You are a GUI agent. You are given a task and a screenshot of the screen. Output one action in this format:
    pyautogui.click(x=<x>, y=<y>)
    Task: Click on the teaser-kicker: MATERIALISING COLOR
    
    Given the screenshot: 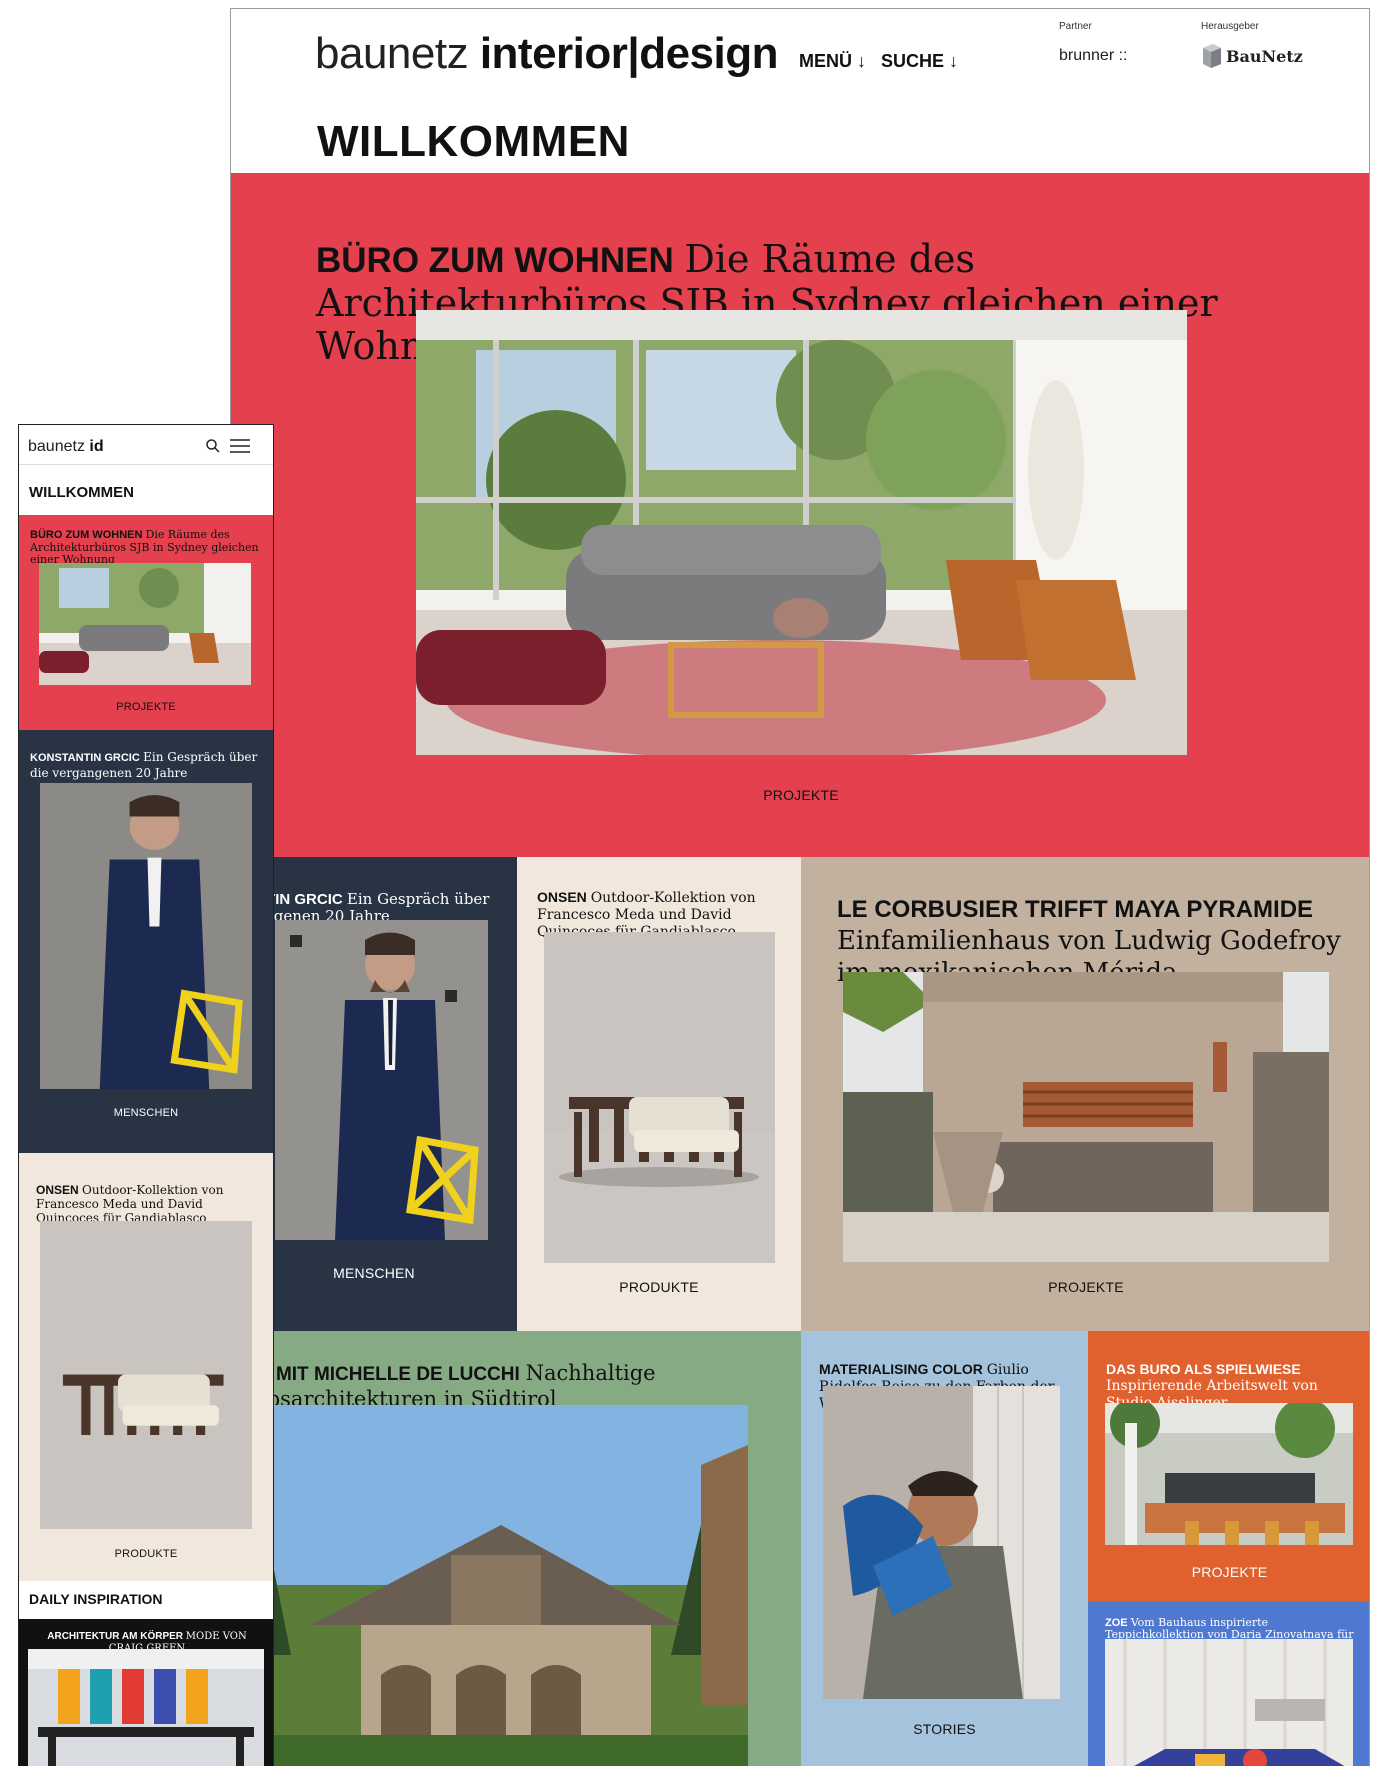 What is the action you would take?
    pyautogui.click(x=901, y=1369)
    